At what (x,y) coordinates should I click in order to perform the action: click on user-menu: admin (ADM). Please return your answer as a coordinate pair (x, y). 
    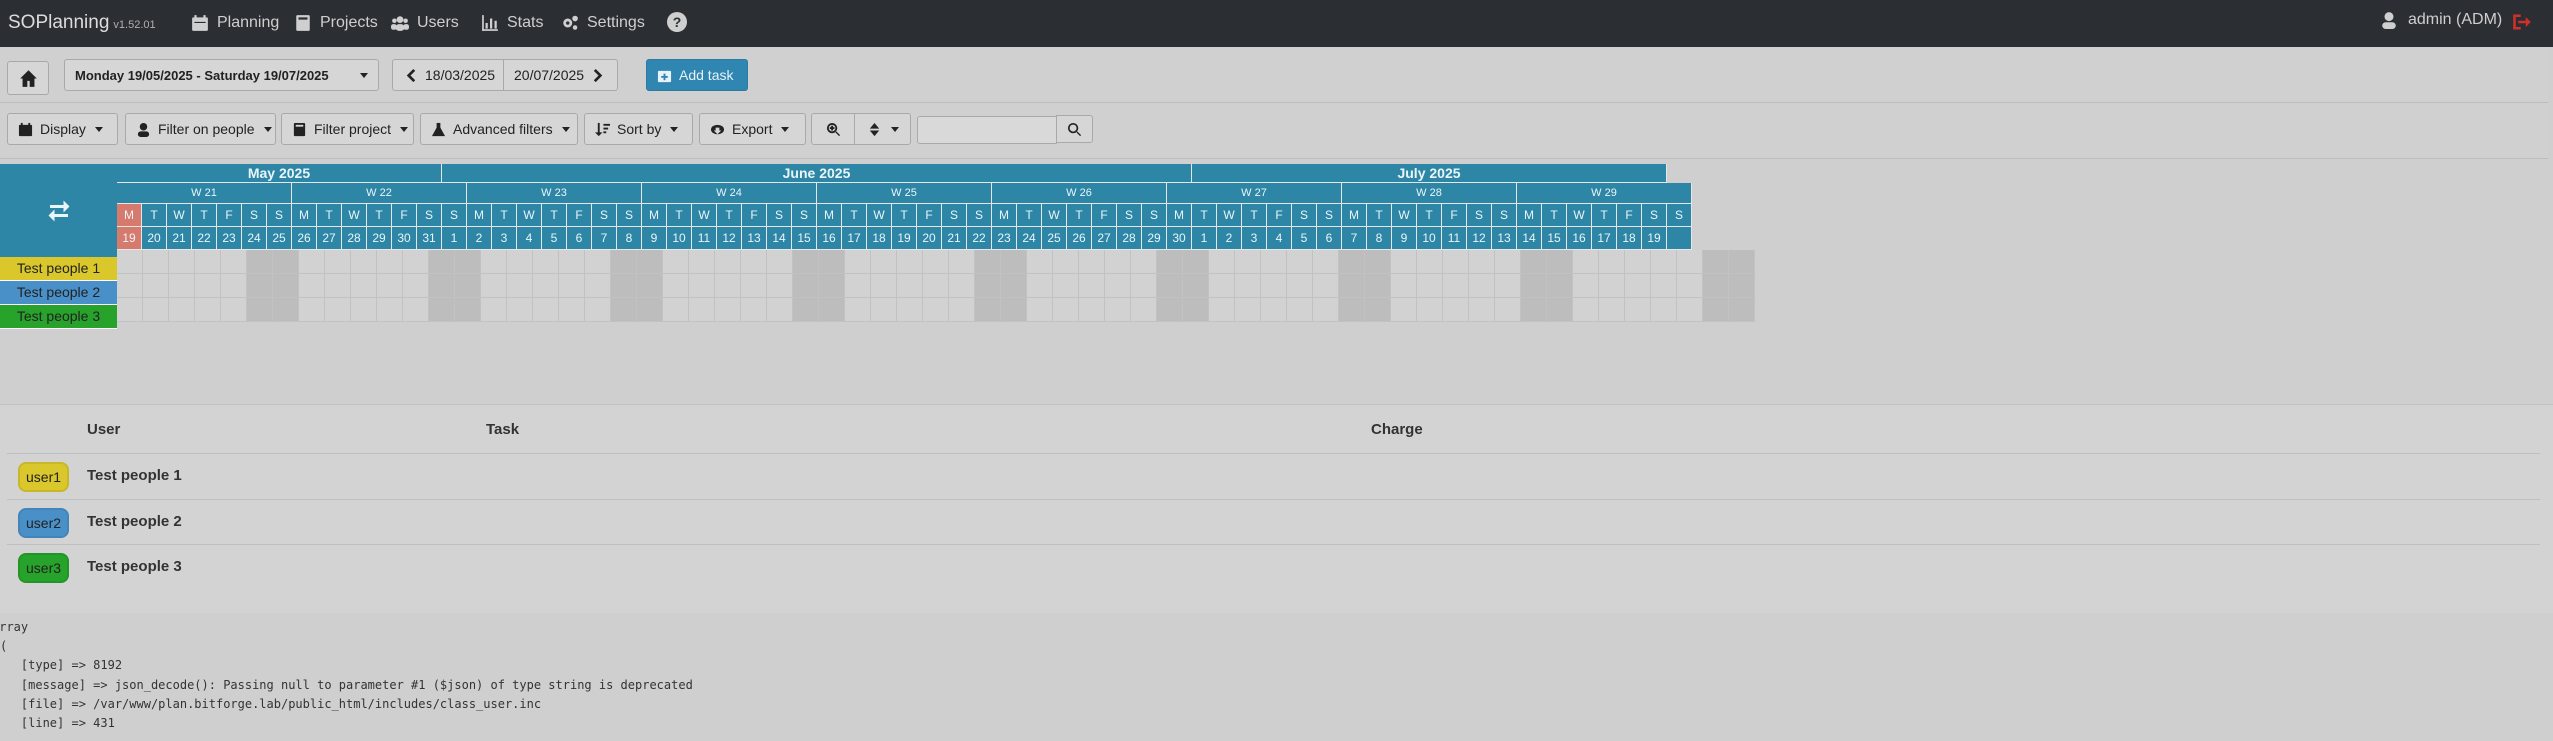
    Looking at the image, I should click on (2441, 20).